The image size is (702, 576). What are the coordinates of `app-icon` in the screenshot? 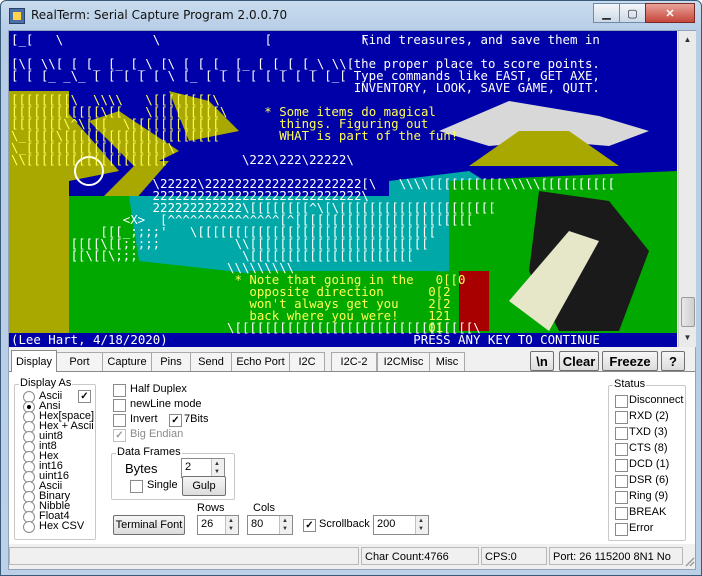 It's located at (17, 16).